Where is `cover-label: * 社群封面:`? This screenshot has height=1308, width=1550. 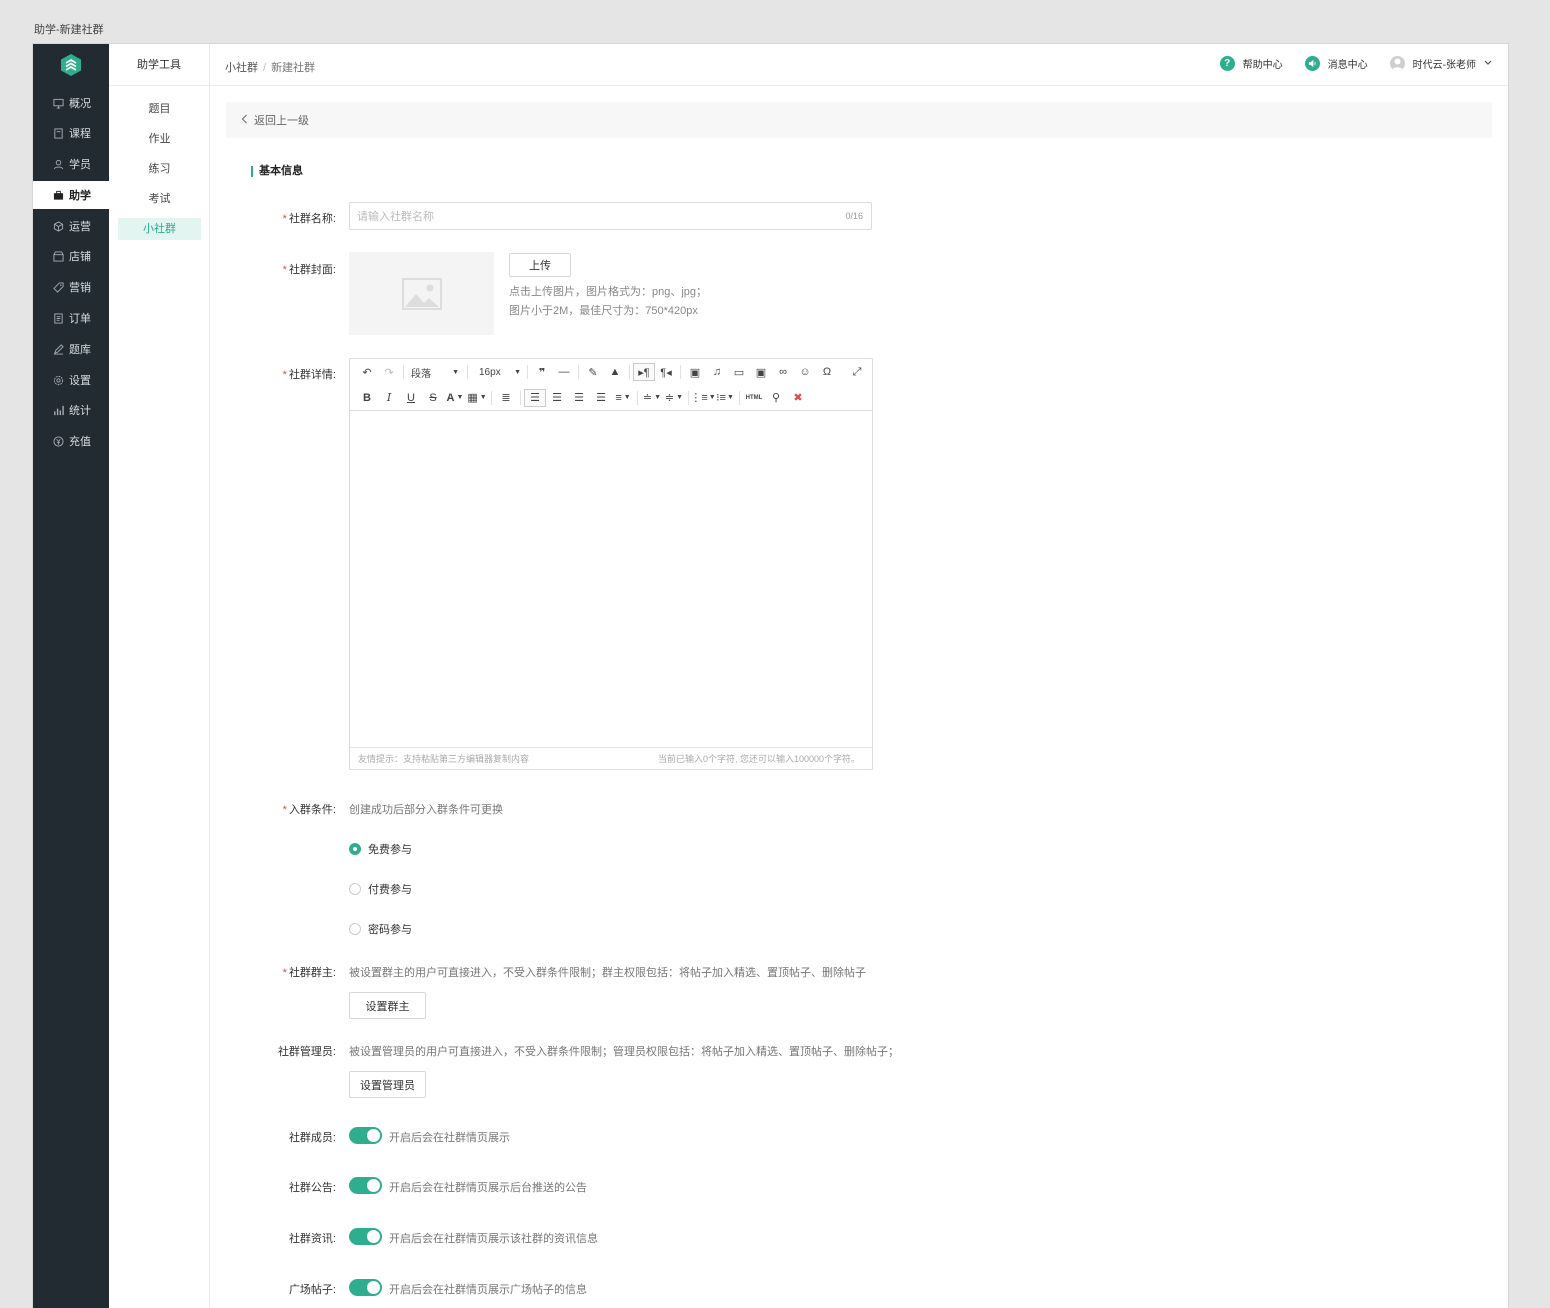 cover-label: * 社群封面: is located at coordinates (281, 269).